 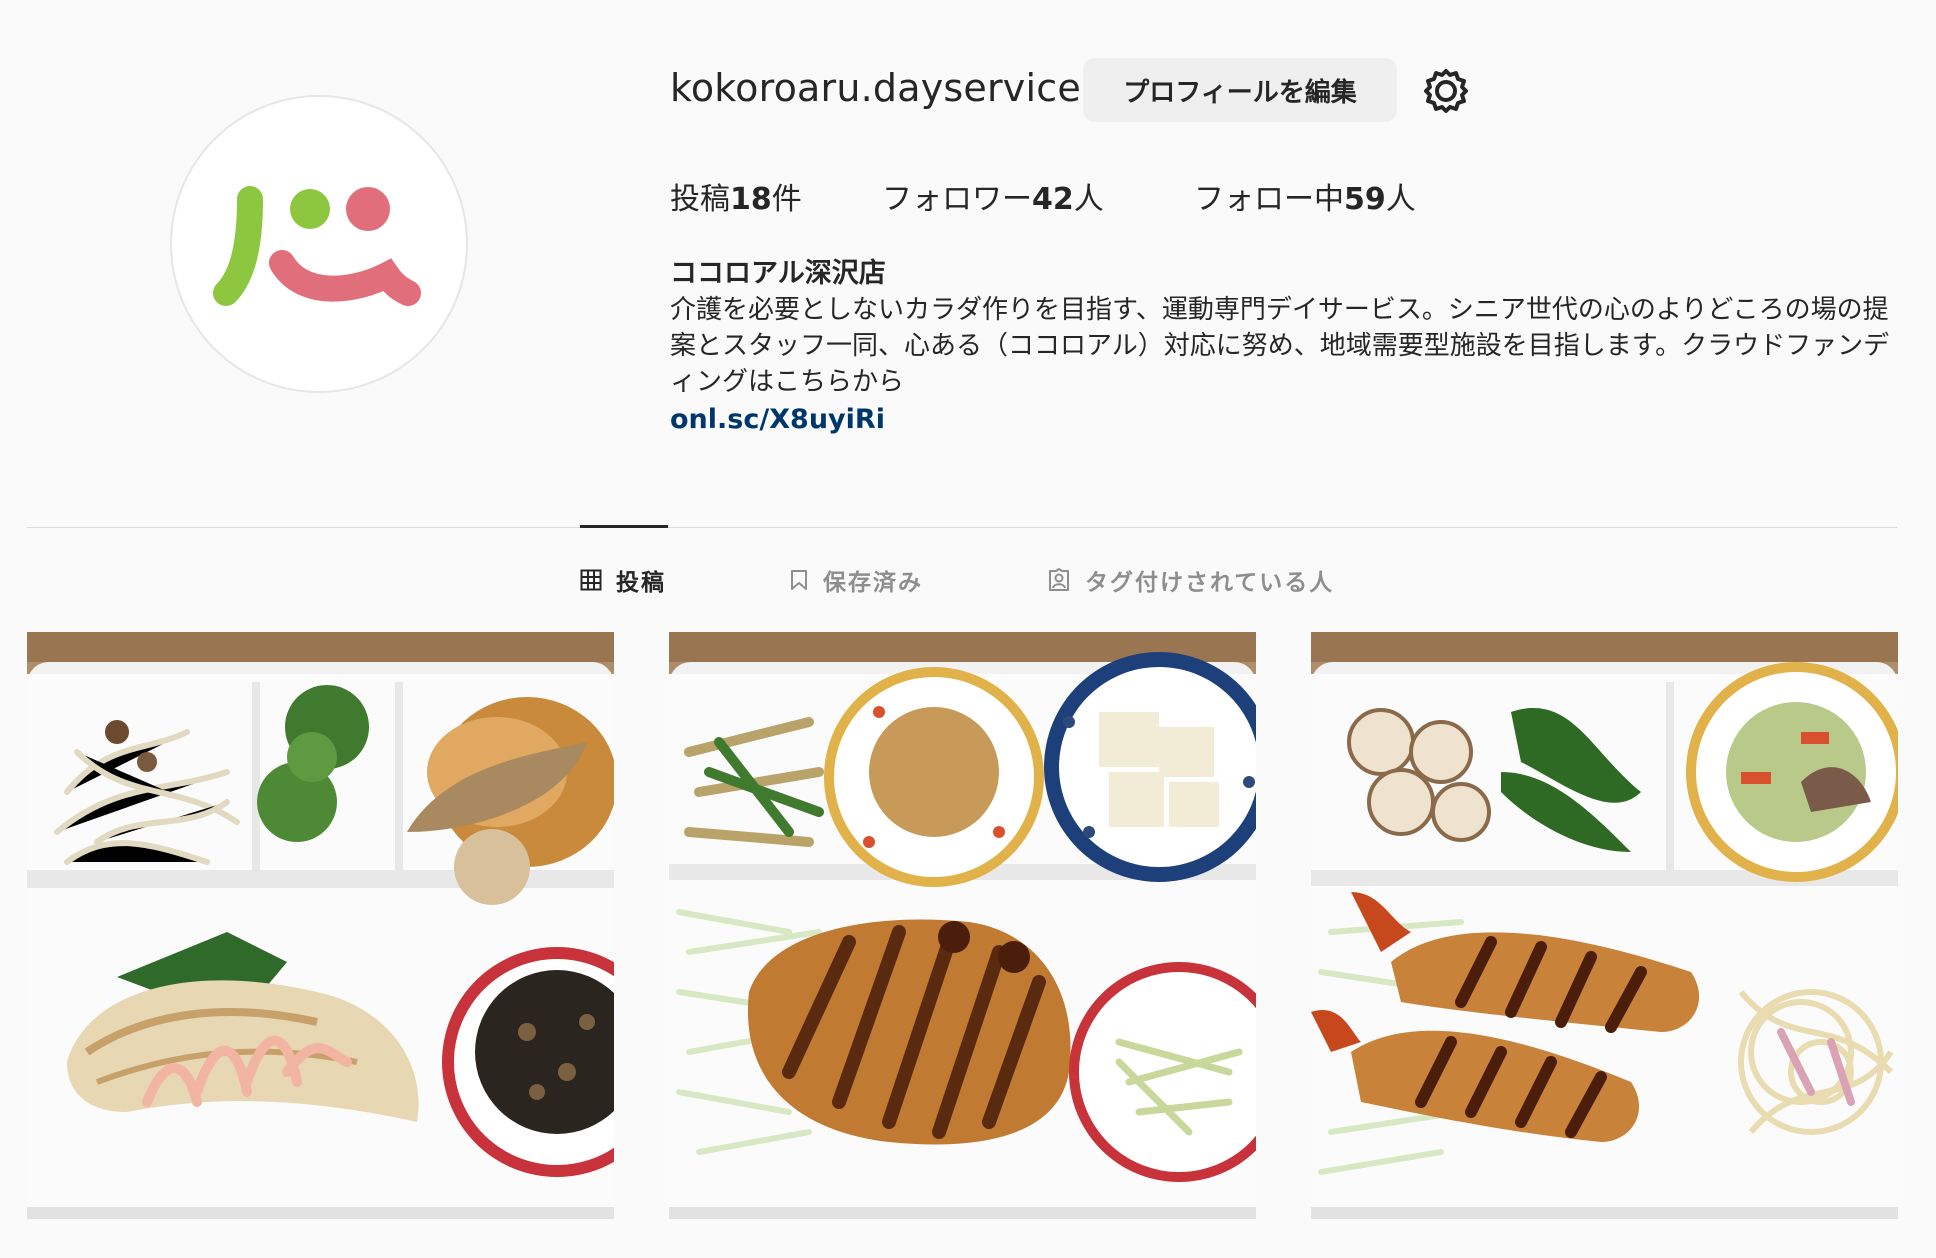 What do you see at coordinates (777, 420) in the screenshot?
I see `bio-external-link: onl.sc/X8uyiRi` at bounding box center [777, 420].